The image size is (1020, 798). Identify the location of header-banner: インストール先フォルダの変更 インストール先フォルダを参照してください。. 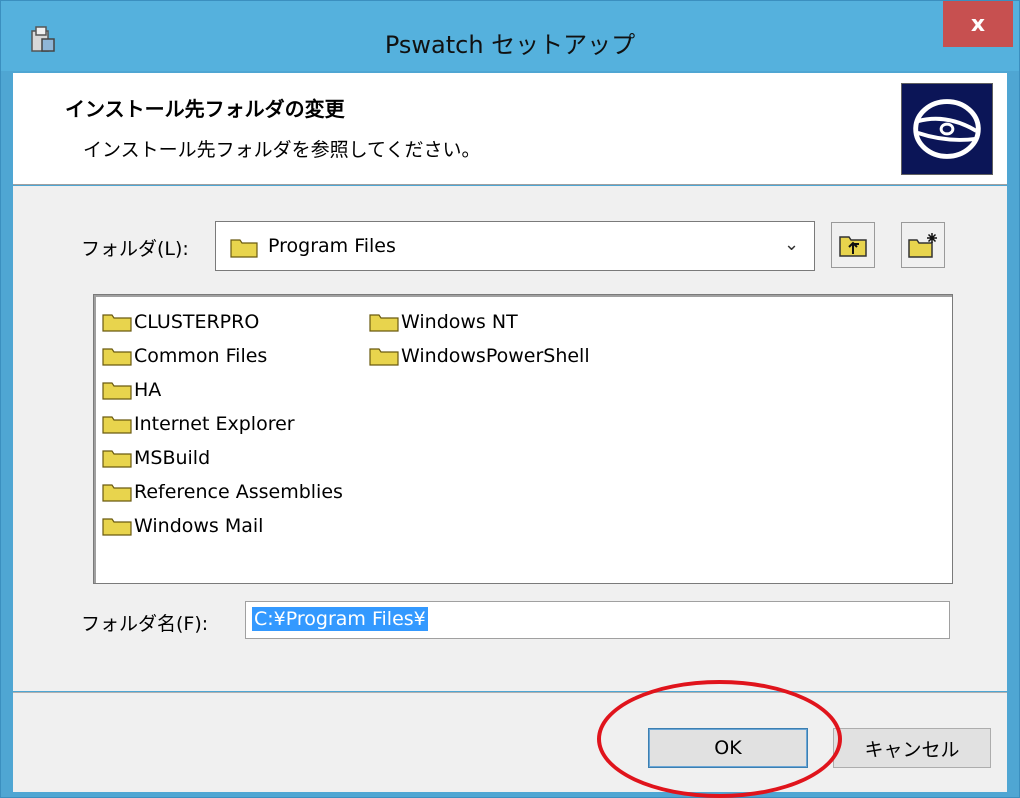
(510, 129).